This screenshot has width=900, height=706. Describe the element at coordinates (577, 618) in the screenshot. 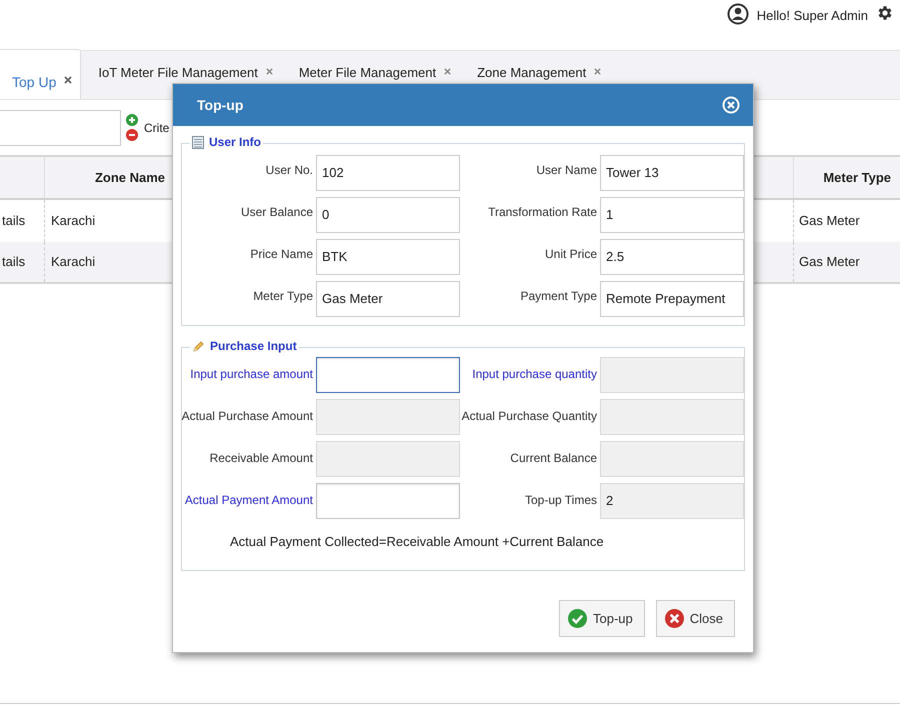

I see `check-icon` at that location.